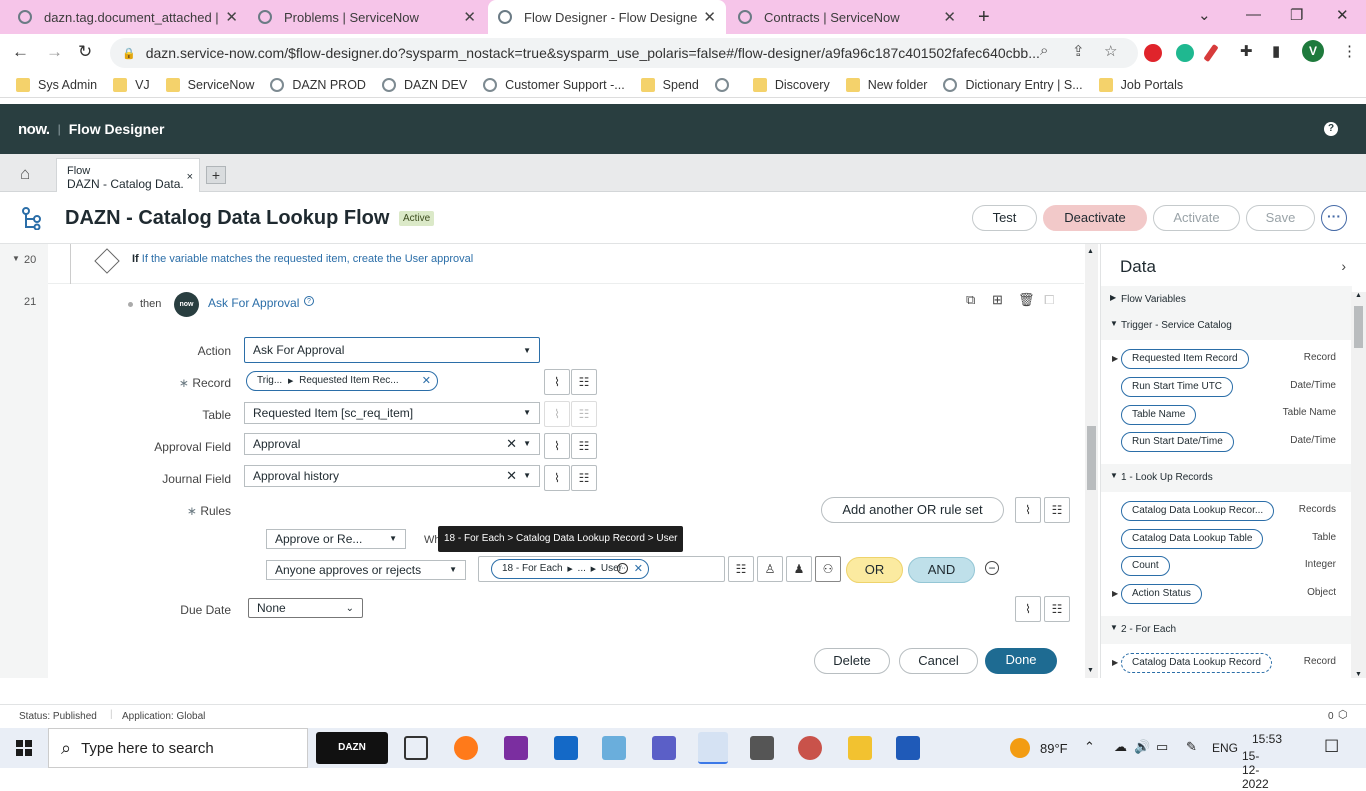  Describe the element at coordinates (128, 175) in the screenshot. I see `designer-tab-flow: Flow DAZN - Catalog Data... ×` at that location.